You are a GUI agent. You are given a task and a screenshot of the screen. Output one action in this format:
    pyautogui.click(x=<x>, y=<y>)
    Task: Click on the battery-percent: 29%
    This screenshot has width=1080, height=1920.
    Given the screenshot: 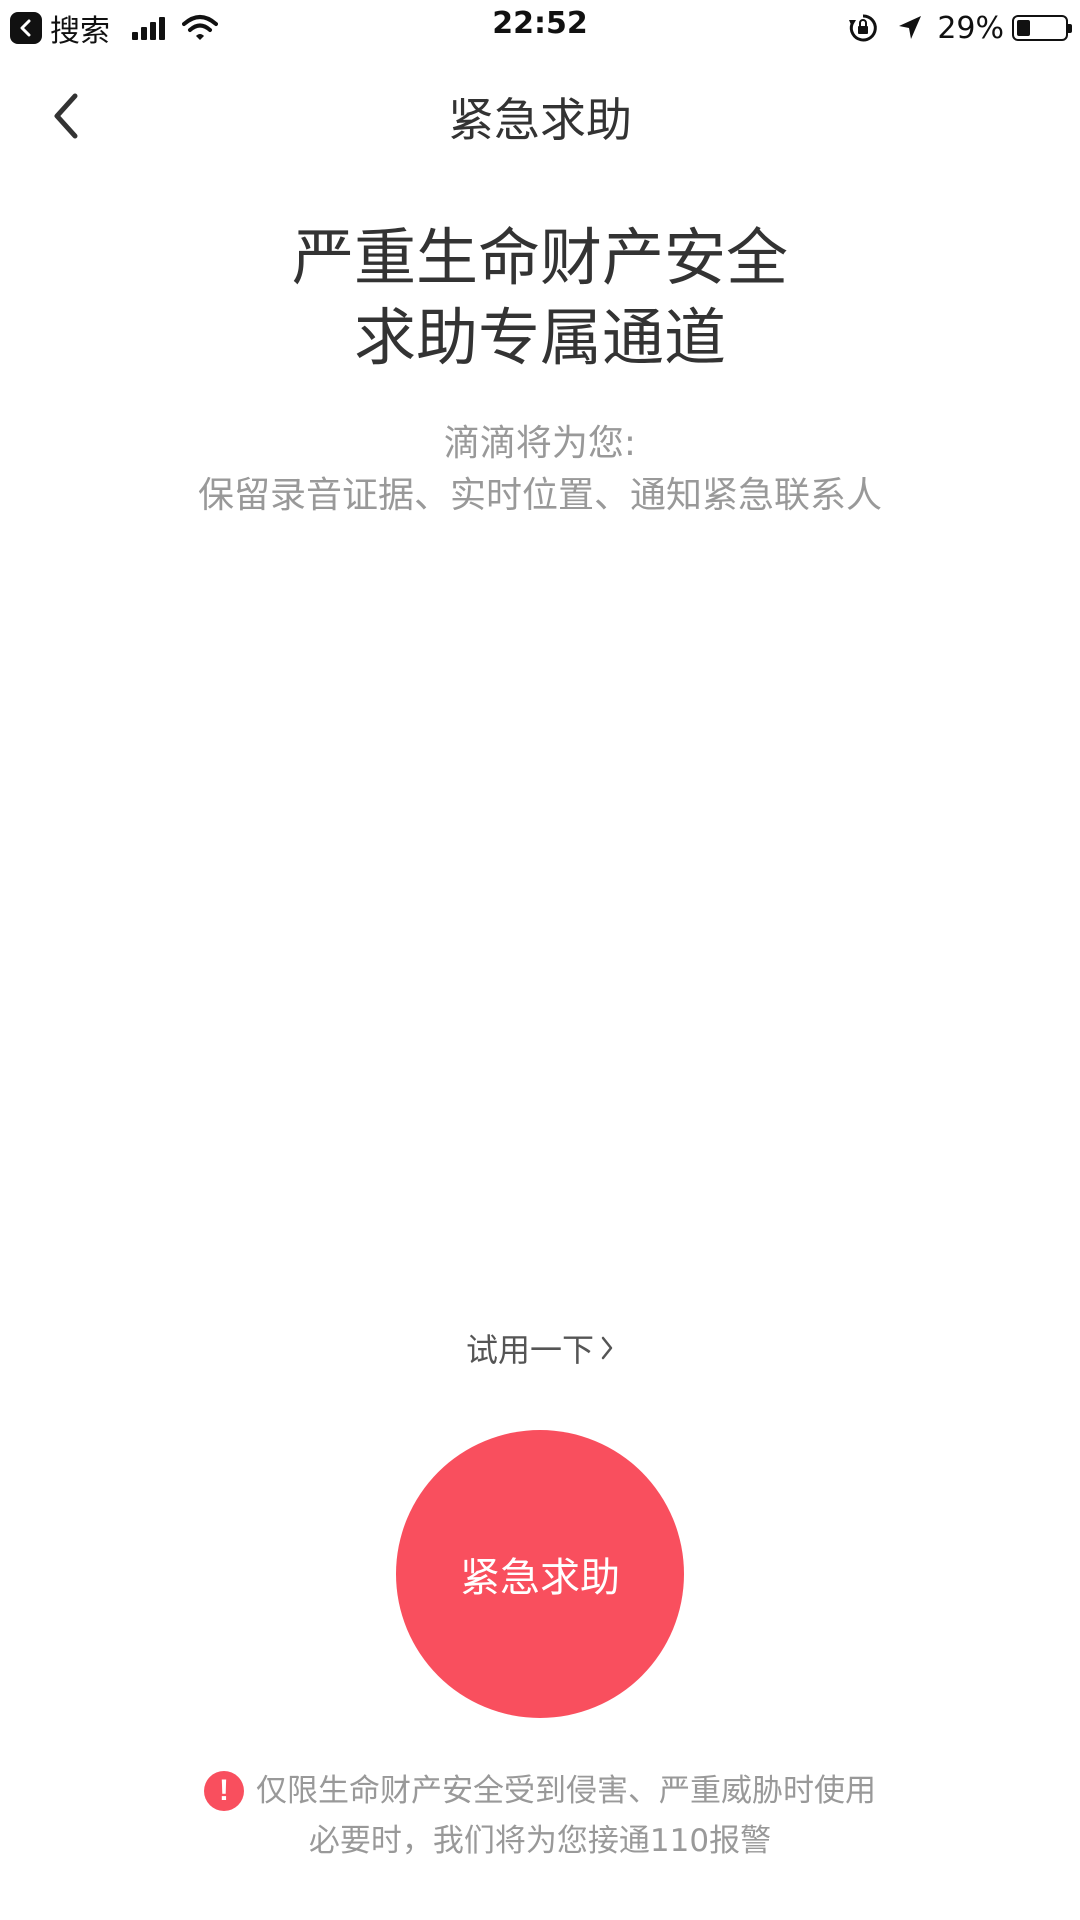 What is the action you would take?
    pyautogui.click(x=970, y=28)
    